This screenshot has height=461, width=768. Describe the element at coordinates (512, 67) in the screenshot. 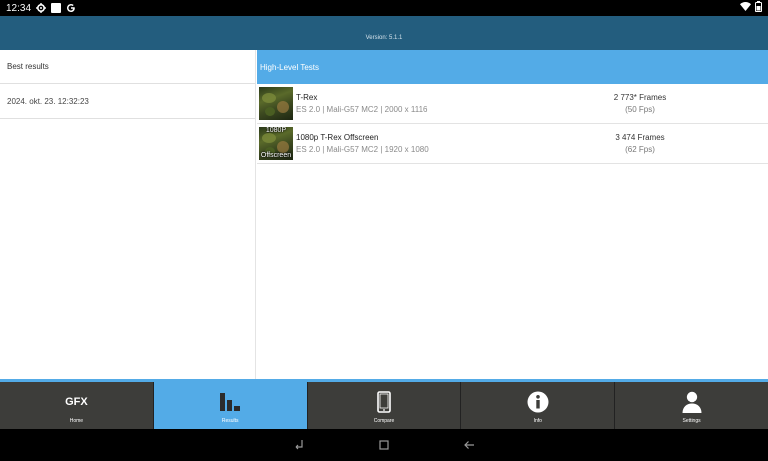

I see `high-level-tests-title: High-Level Tests` at that location.